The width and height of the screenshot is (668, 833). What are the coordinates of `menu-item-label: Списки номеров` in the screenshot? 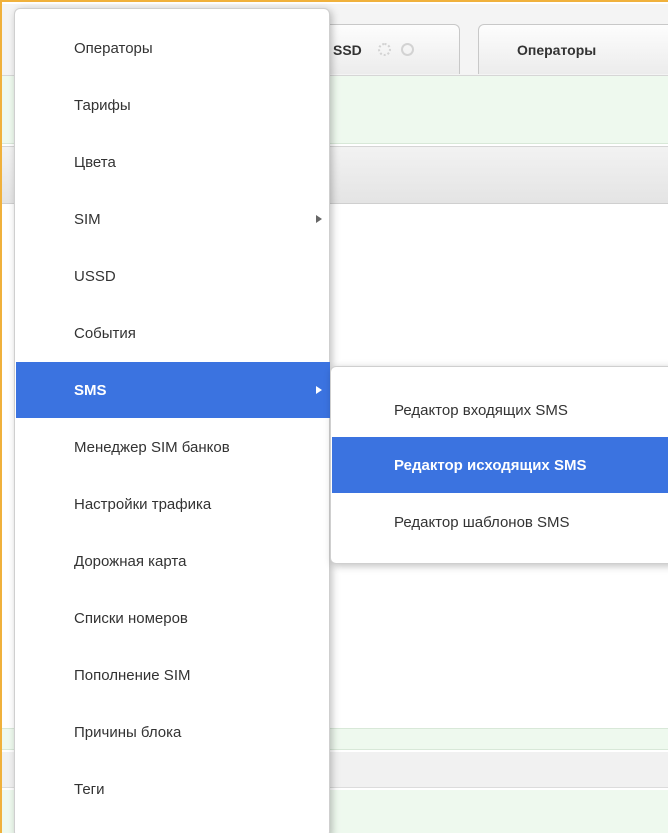 It's located at (131, 618).